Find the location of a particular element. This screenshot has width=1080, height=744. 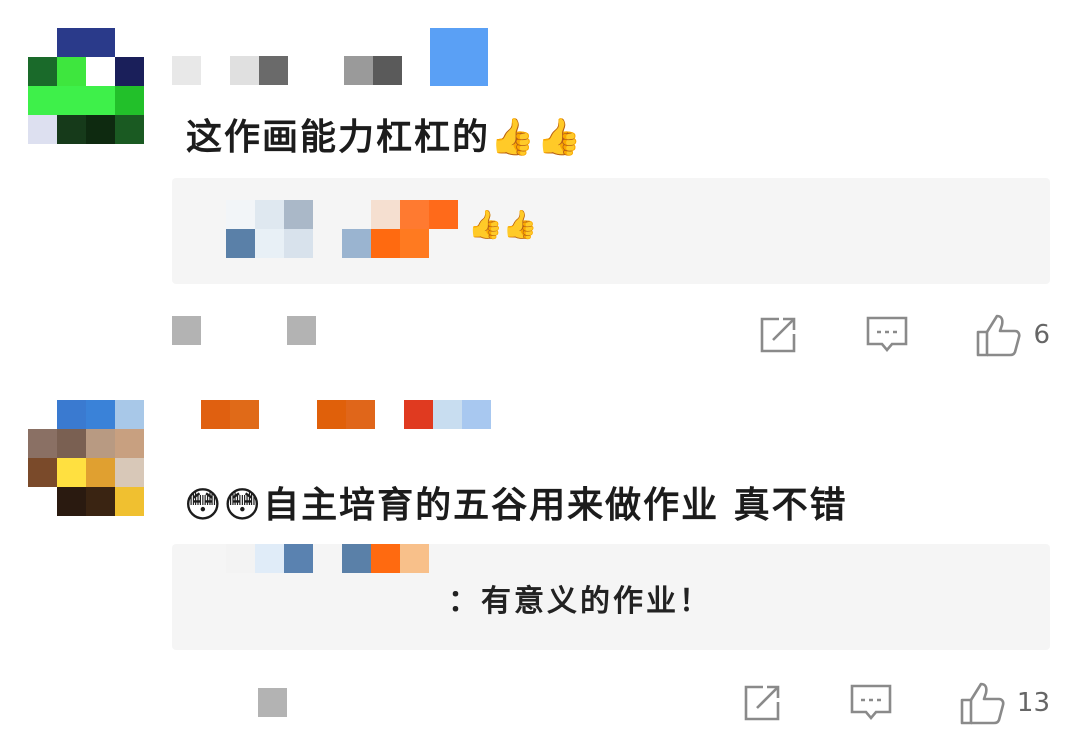

comment-text: 😳😳自主培育的五谷用来做作业 真不错 is located at coordinates (516, 505).